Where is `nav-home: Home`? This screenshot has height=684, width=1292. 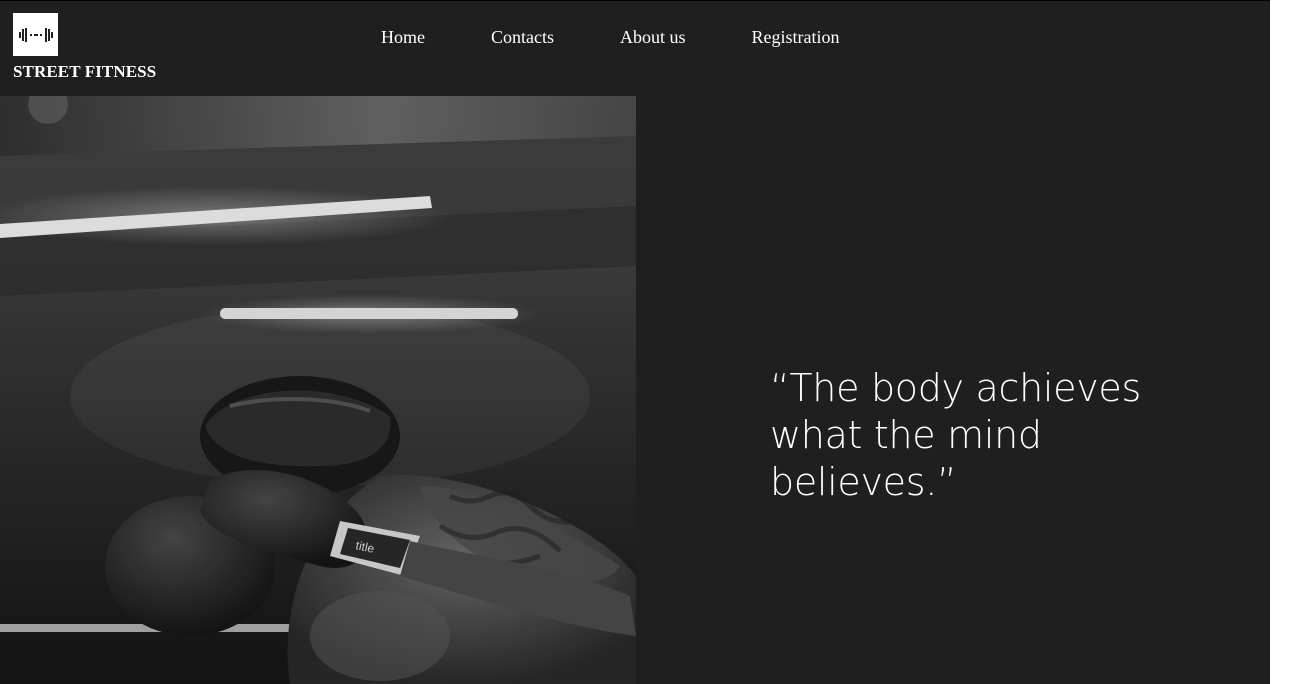 nav-home: Home is located at coordinates (403, 37).